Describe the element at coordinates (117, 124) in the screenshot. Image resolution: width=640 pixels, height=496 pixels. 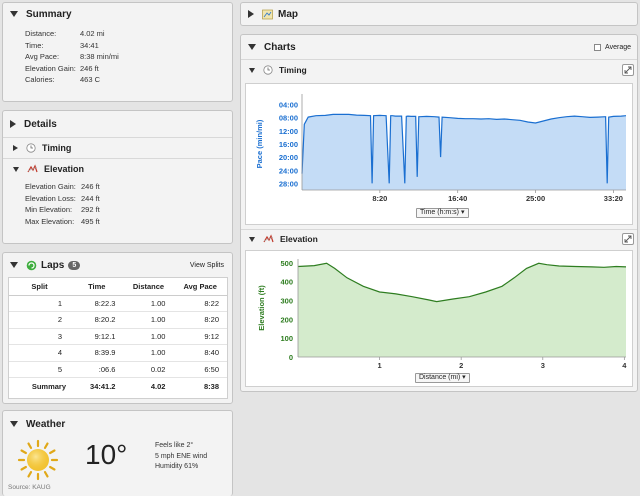
I see `details-header: Details` at that location.